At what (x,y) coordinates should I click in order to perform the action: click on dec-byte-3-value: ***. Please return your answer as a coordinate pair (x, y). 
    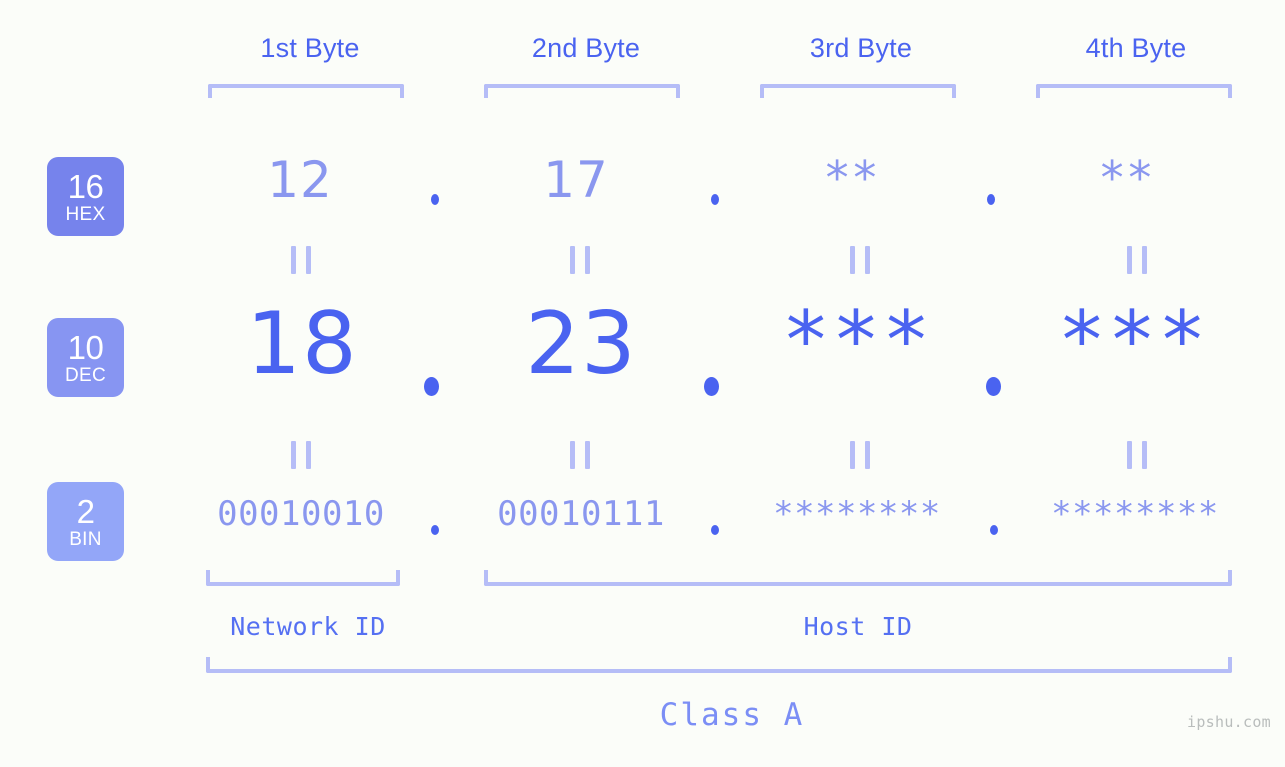
    Looking at the image, I should click on (857, 340).